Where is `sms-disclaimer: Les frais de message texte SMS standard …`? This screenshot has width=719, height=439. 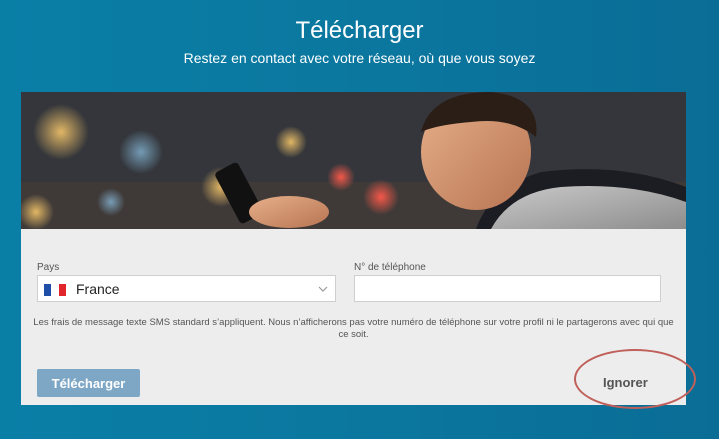
sms-disclaimer: Les frais de message texte SMS standard … is located at coordinates (353, 328).